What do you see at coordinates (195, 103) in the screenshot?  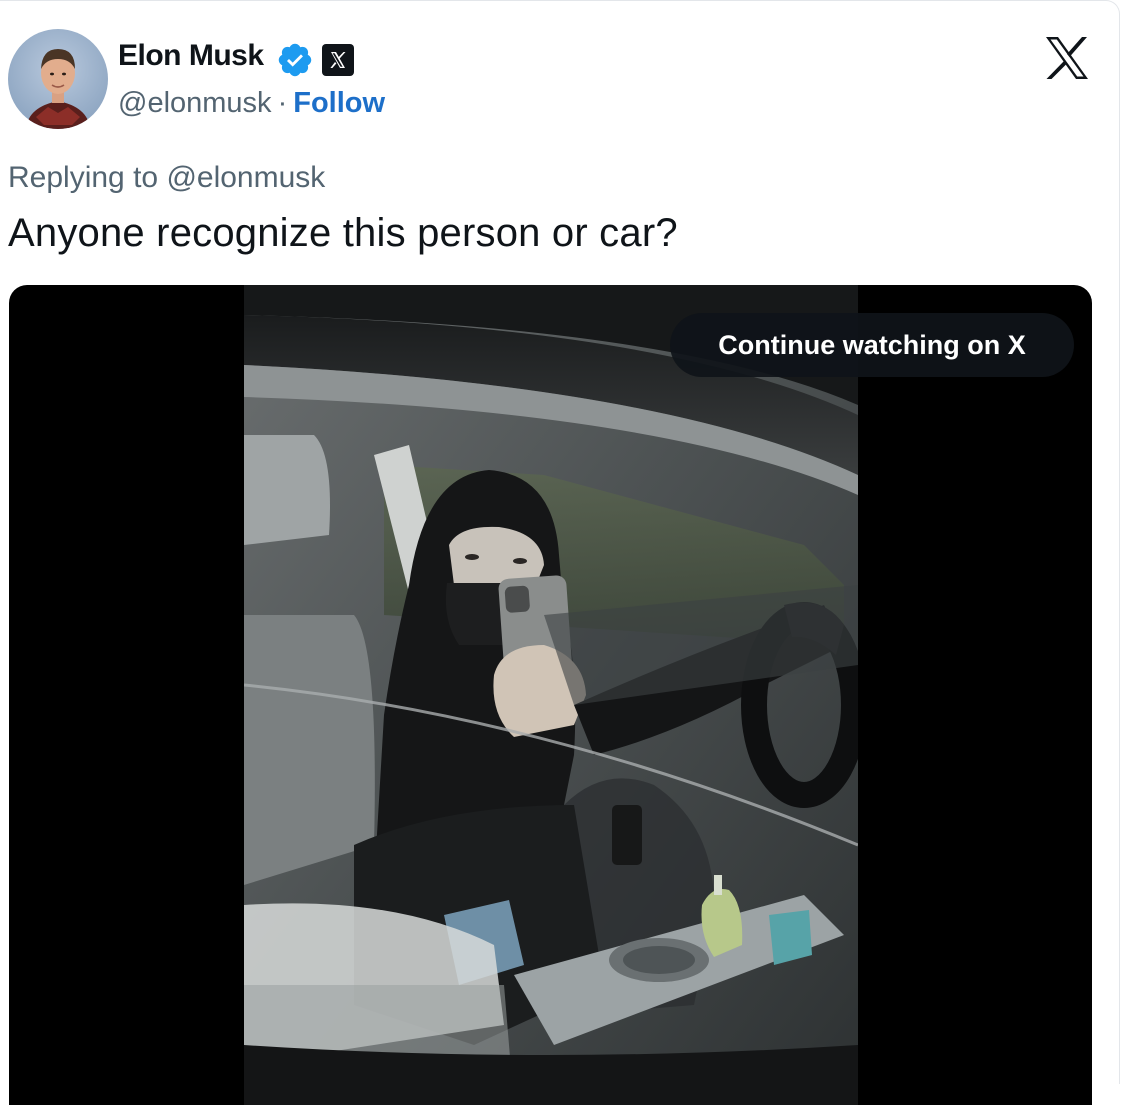 I see `author-handle: @elonmusk` at bounding box center [195, 103].